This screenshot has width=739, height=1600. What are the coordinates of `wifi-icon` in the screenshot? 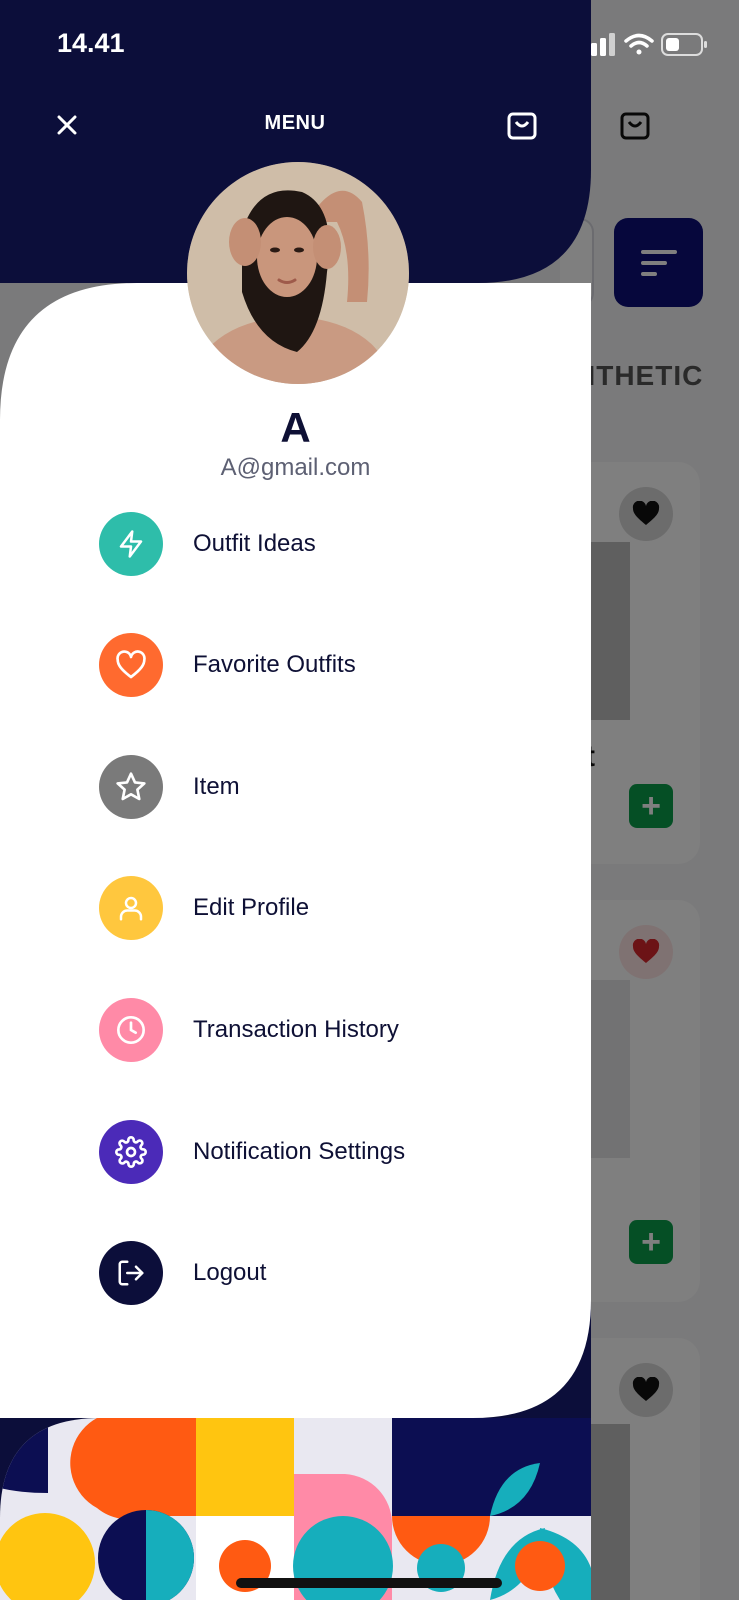 It's located at (639, 44).